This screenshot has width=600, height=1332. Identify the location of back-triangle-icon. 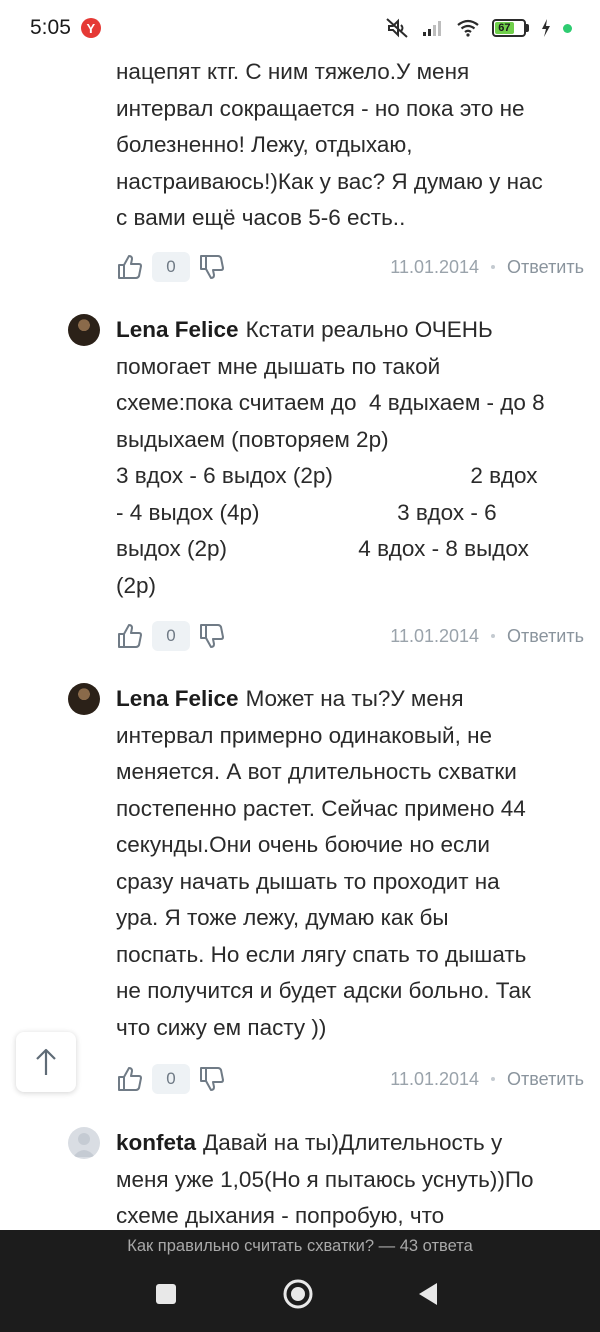
(428, 1294).